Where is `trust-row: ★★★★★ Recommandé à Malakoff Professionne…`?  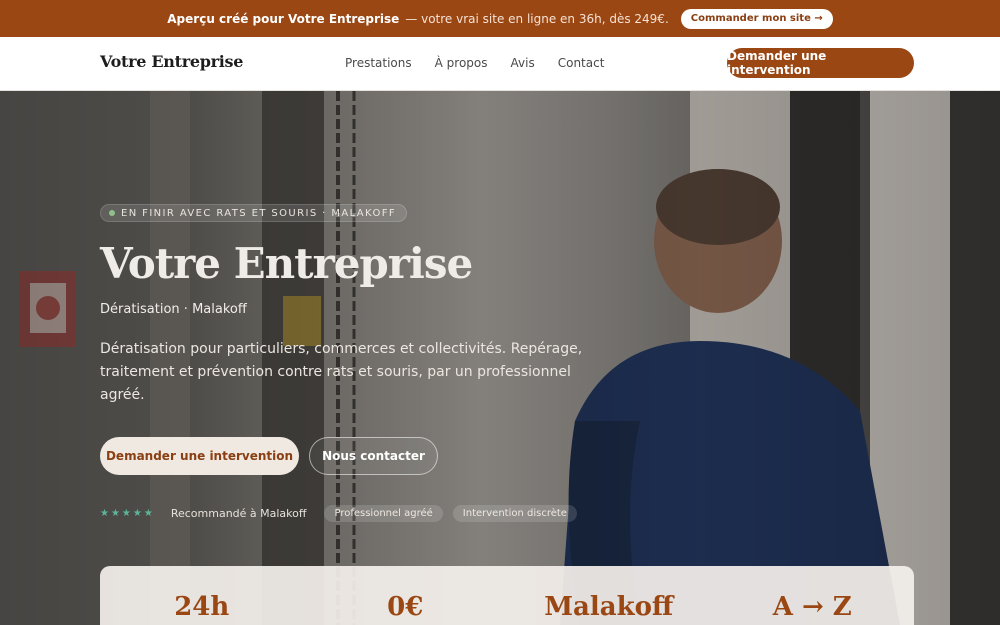 trust-row: ★★★★★ Recommandé à Malakoff Professionne… is located at coordinates (343, 513).